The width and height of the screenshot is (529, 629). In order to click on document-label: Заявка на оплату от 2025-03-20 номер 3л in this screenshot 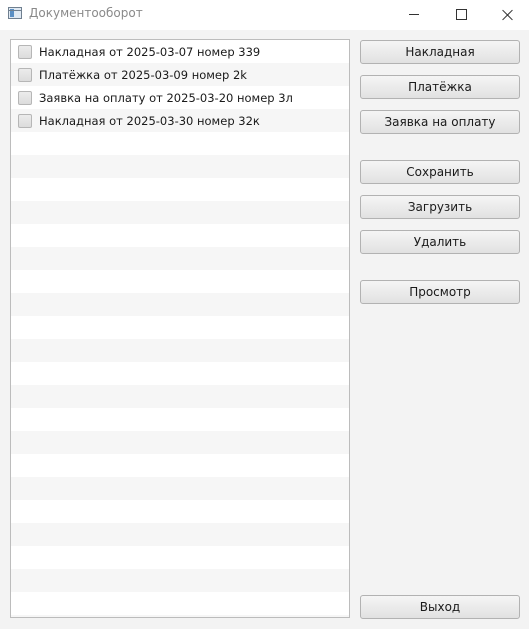, I will do `click(166, 97)`.